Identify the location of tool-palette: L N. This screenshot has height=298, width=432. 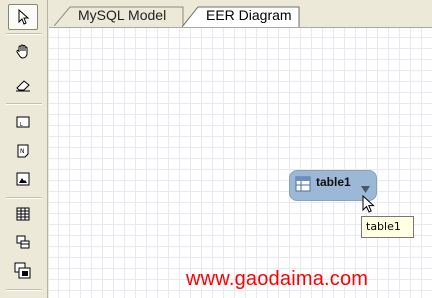
(24, 149).